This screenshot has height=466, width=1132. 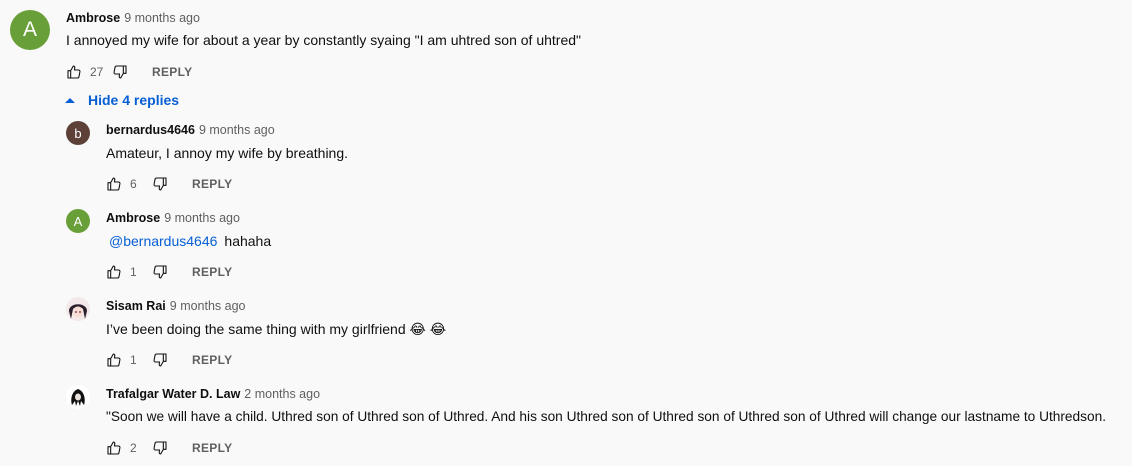 I want to click on like-count: 6, so click(x=133, y=184).